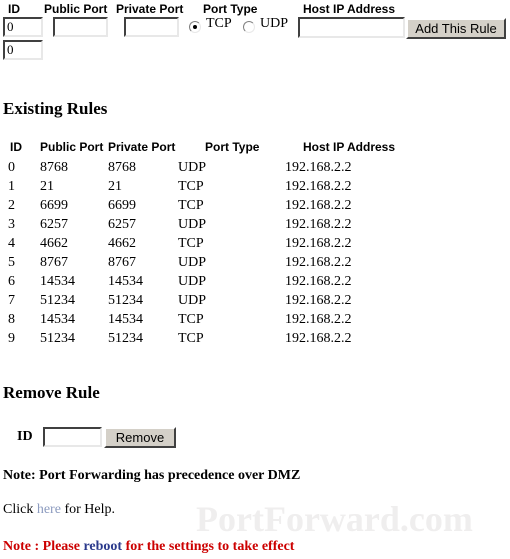  Describe the element at coordinates (49, 509) in the screenshot. I see `help-link: here` at that location.